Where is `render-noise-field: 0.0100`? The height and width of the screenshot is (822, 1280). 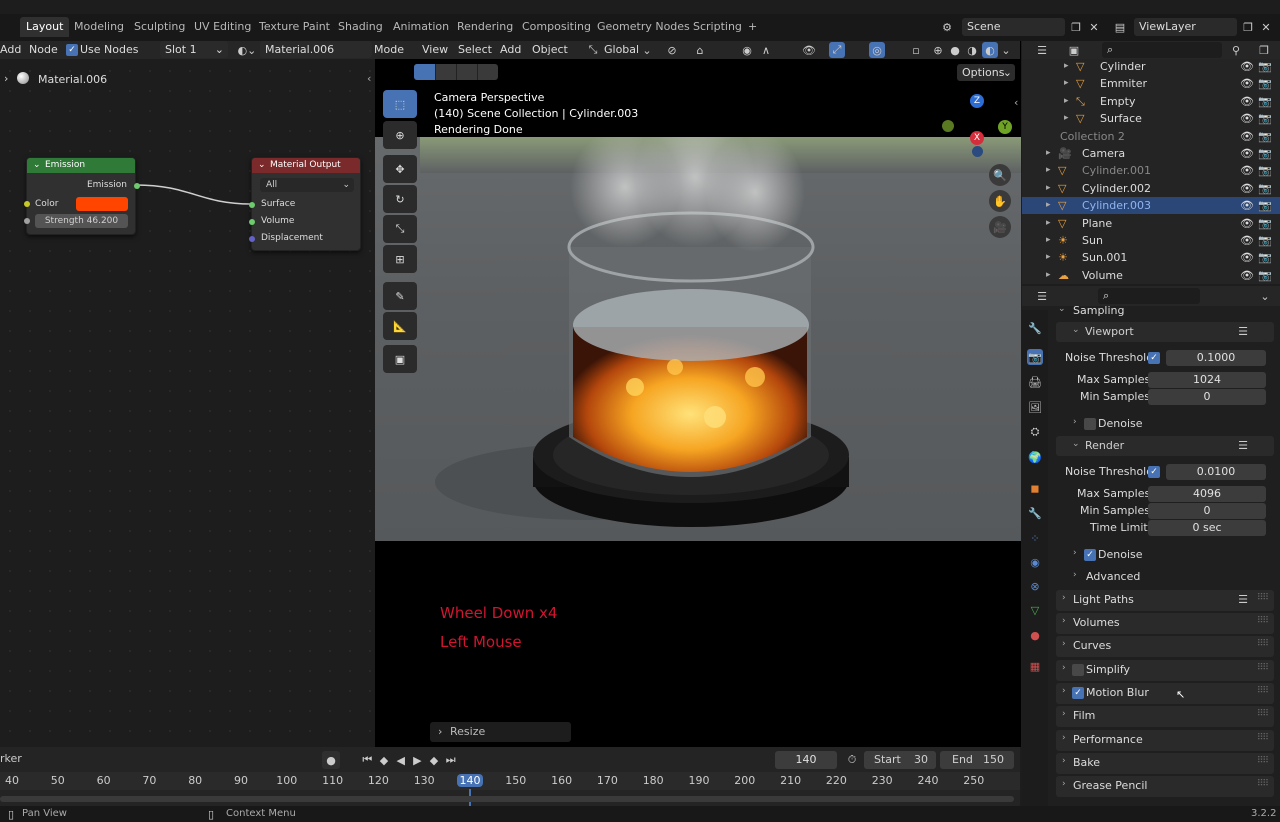
render-noise-field: 0.0100 is located at coordinates (1216, 472).